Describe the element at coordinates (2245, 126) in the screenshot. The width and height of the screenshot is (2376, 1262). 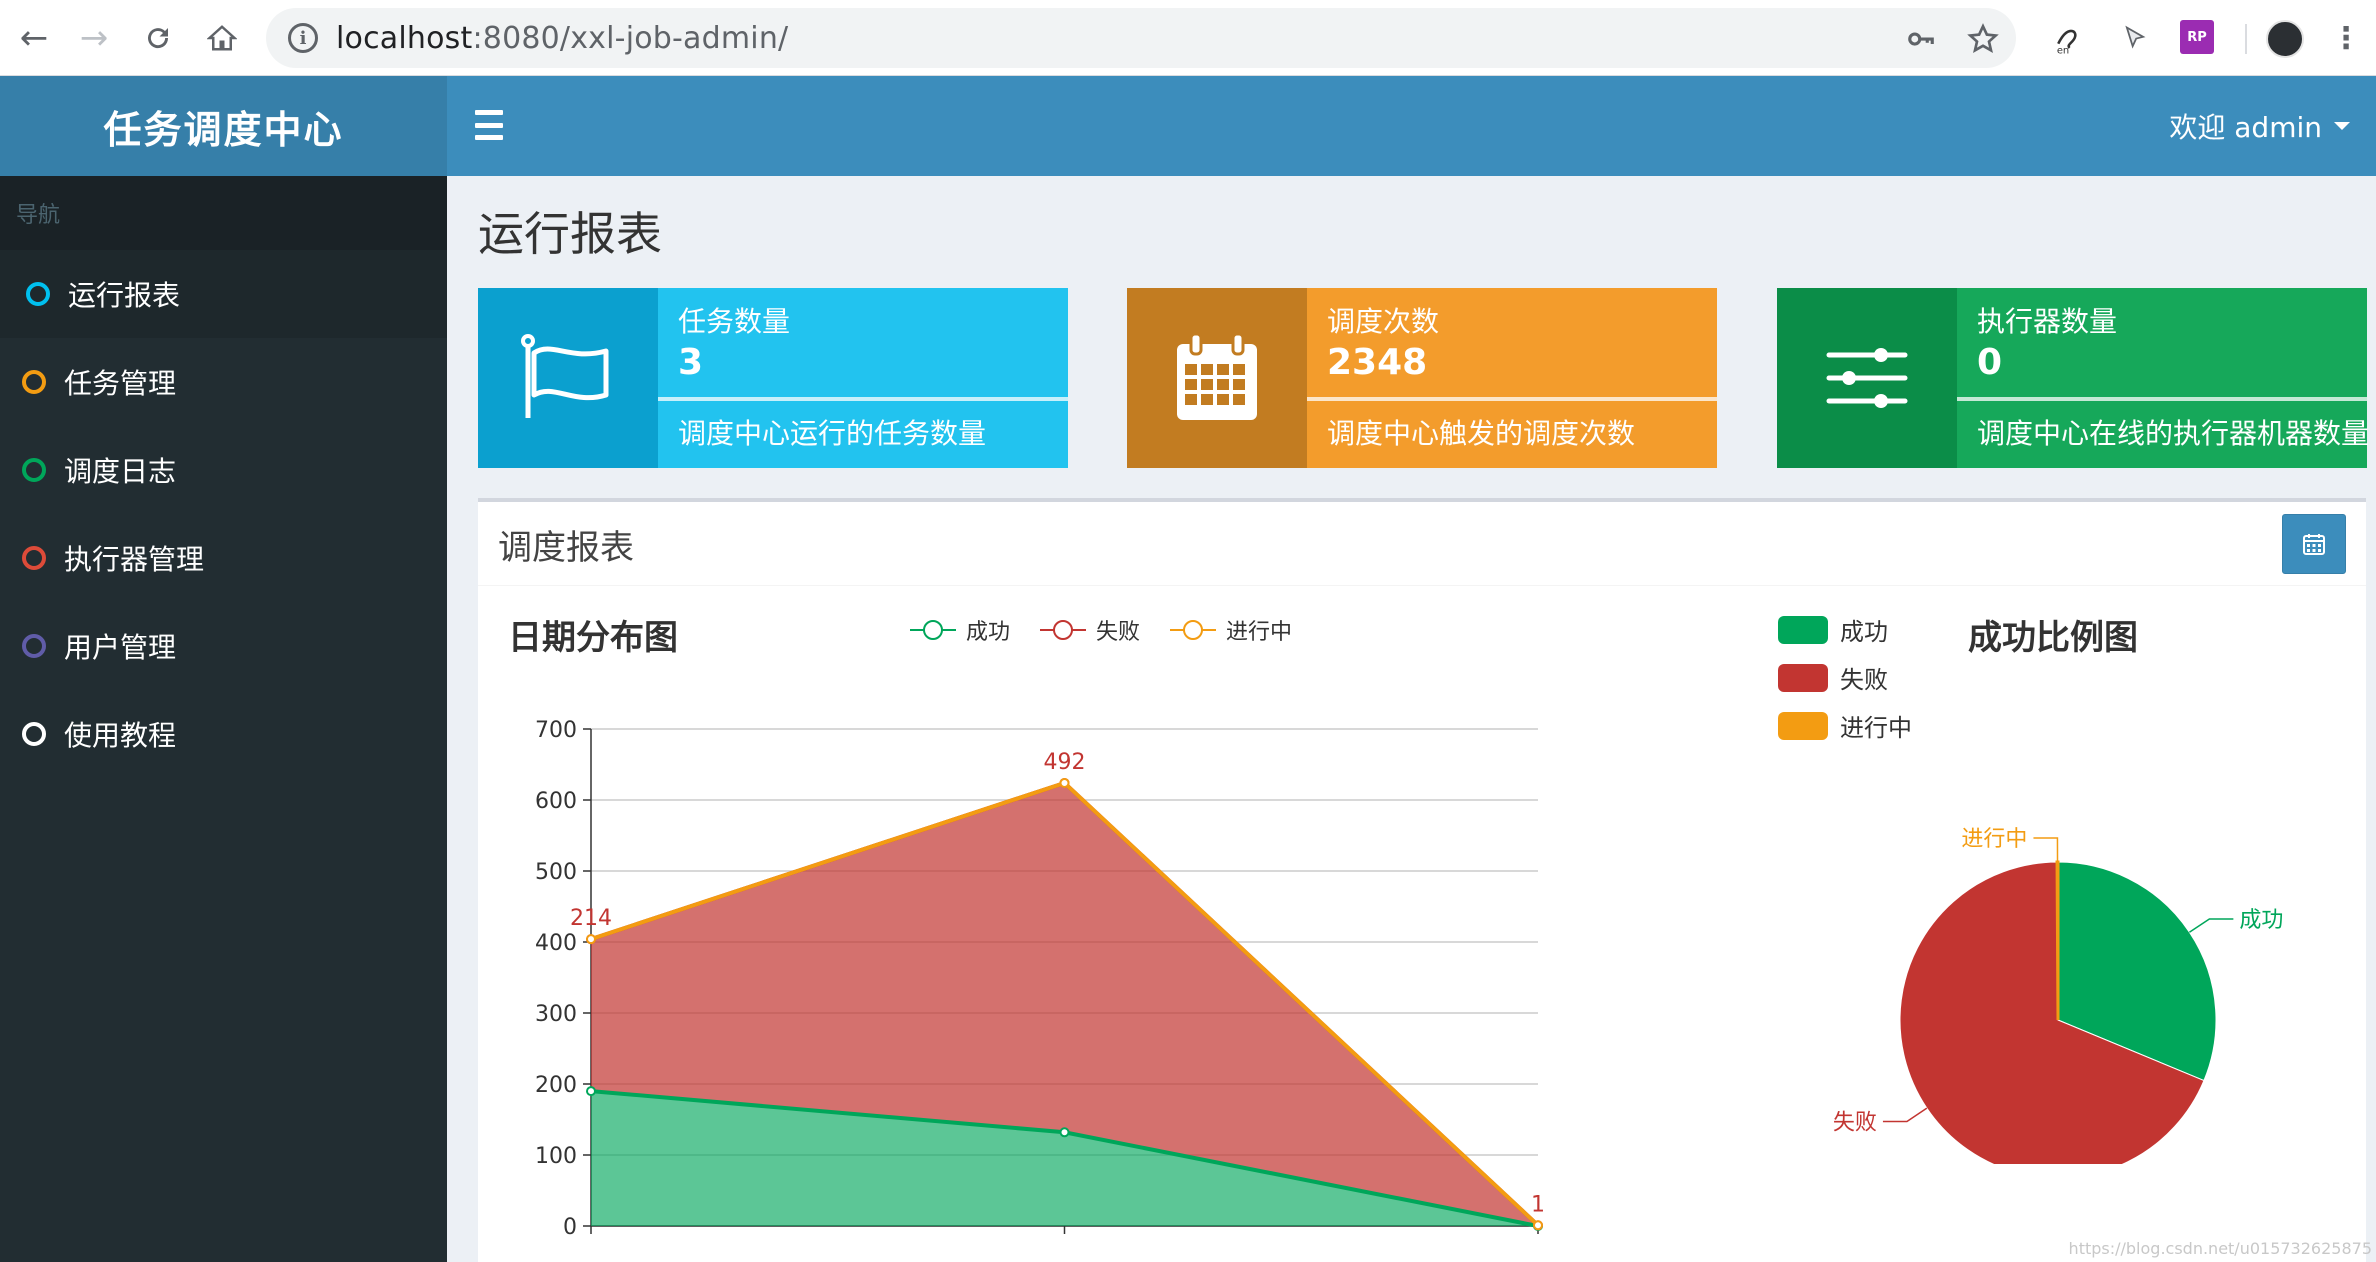
I see `welcome-text: 欢迎 admin` at that location.